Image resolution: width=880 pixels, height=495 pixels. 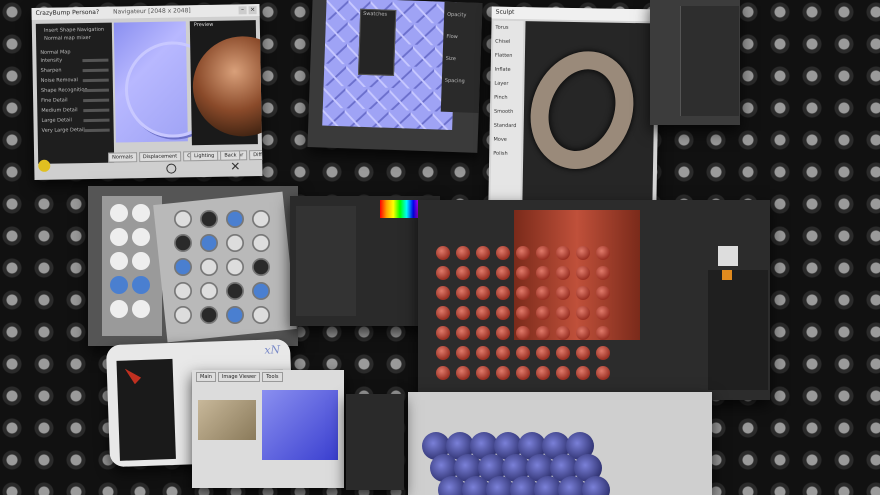 What do you see at coordinates (206, 377) in the screenshot?
I see `xnormal-tab: Main` at bounding box center [206, 377].